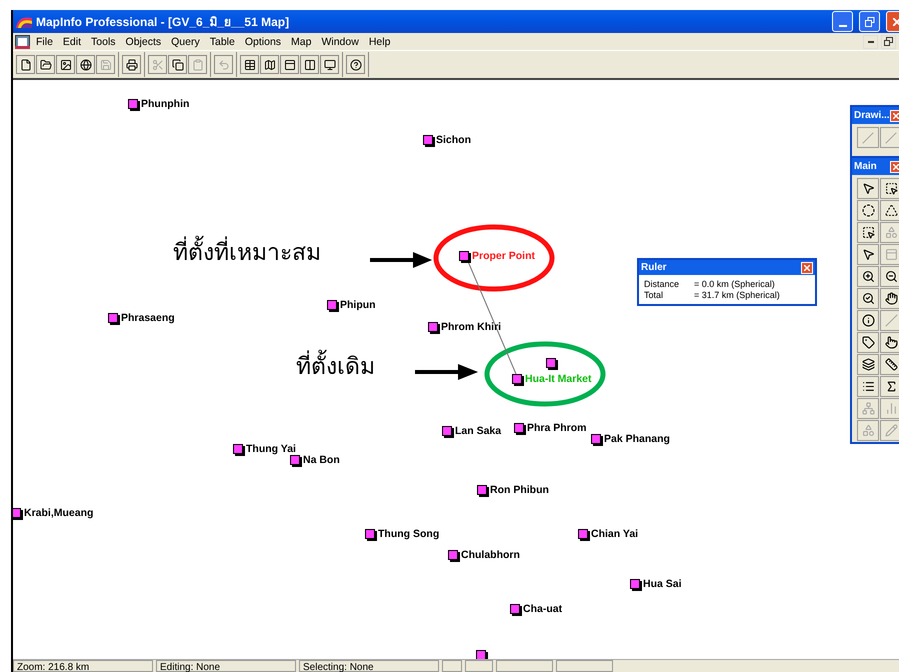 Image resolution: width=899 pixels, height=672 pixels. Describe the element at coordinates (226, 666) in the screenshot. I see `status-field: Editing: None` at that location.